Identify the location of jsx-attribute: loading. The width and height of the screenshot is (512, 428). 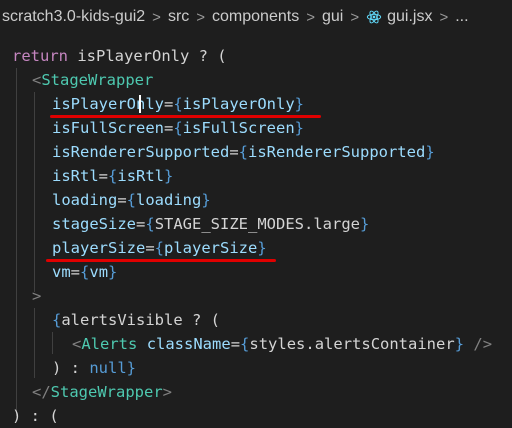
(85, 200).